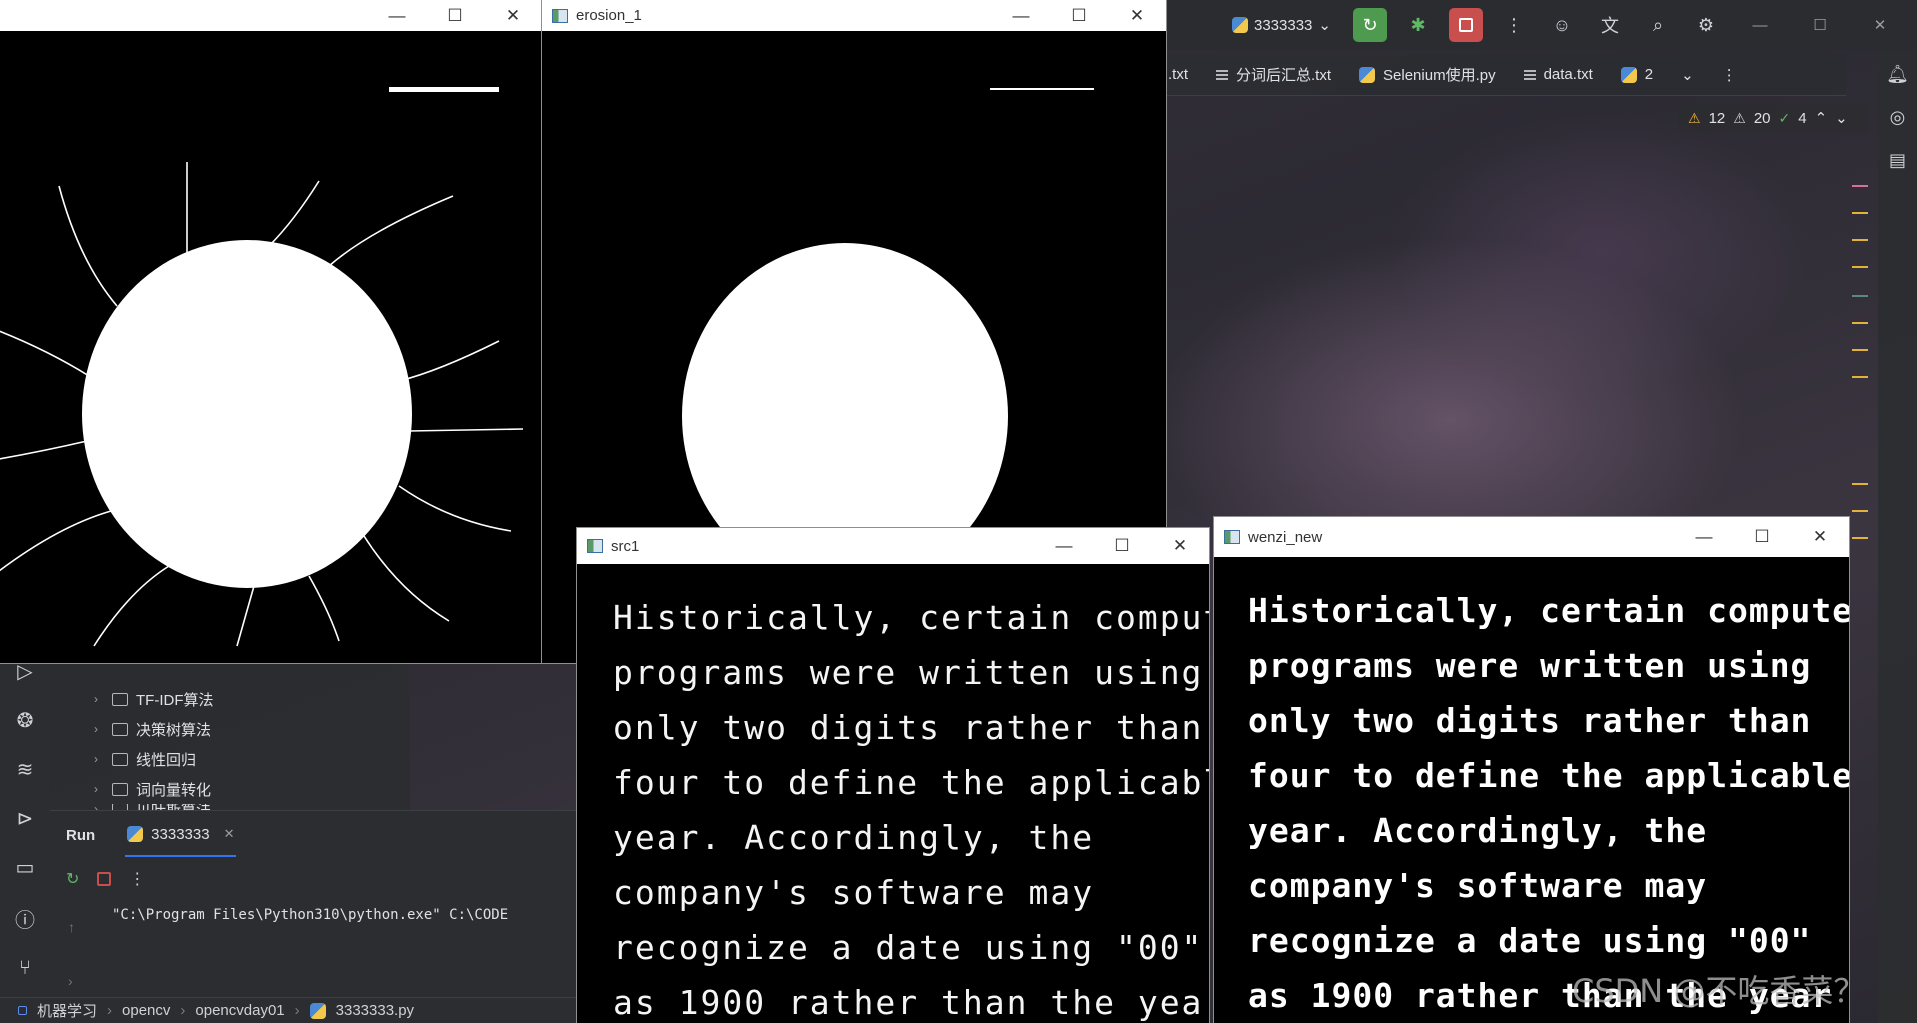  I want to click on tree-folder: › 线性回归, so click(230, 759).